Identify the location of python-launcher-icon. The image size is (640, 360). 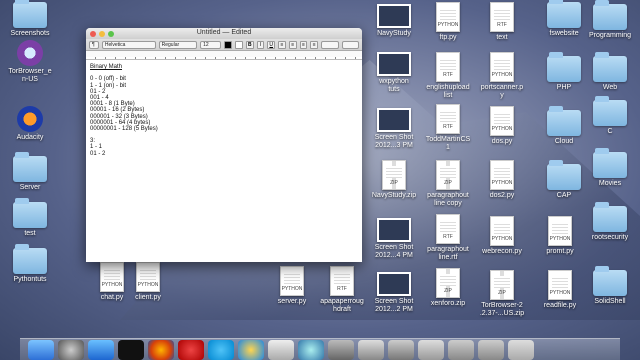
(251, 350).